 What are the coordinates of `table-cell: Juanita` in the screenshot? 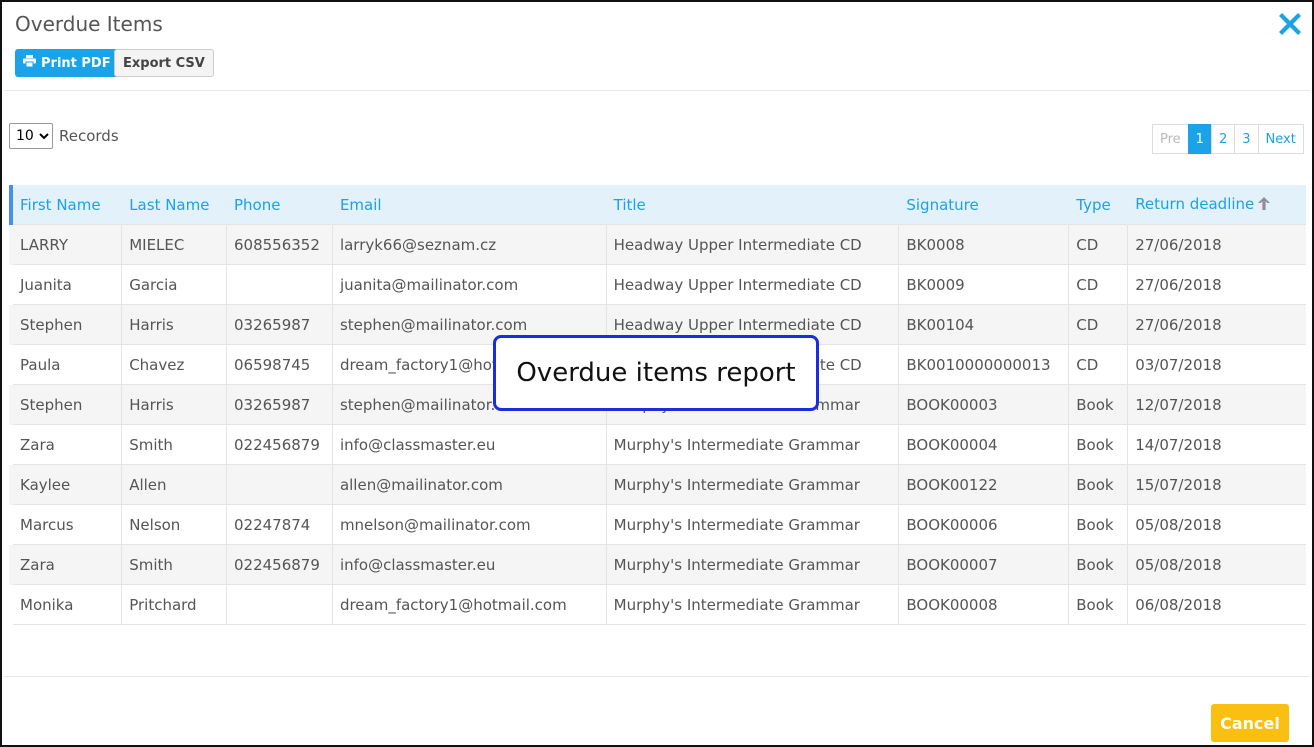 It's located at (65, 284).